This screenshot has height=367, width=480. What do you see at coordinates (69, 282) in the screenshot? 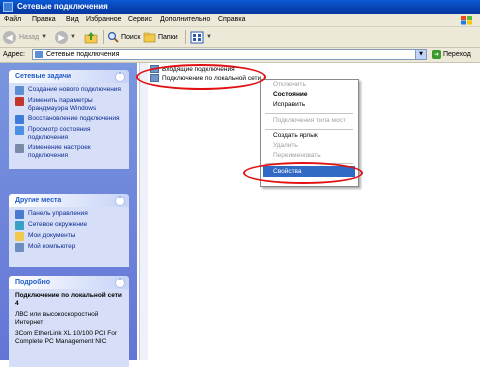
I see `details-header: Подробно ˆ` at bounding box center [69, 282].